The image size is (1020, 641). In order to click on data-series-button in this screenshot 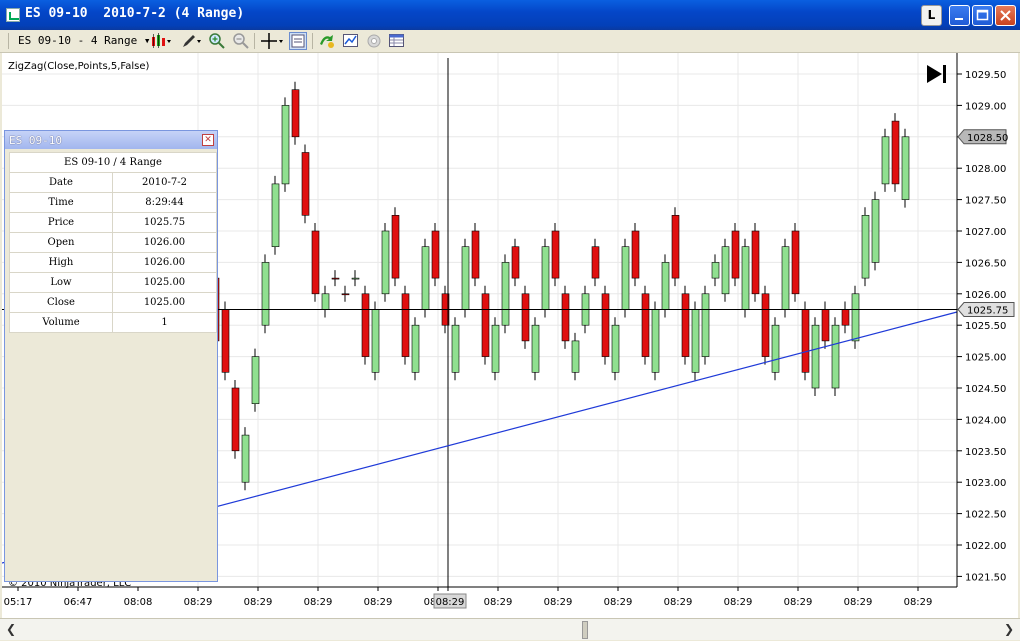, I will do `click(397, 41)`.